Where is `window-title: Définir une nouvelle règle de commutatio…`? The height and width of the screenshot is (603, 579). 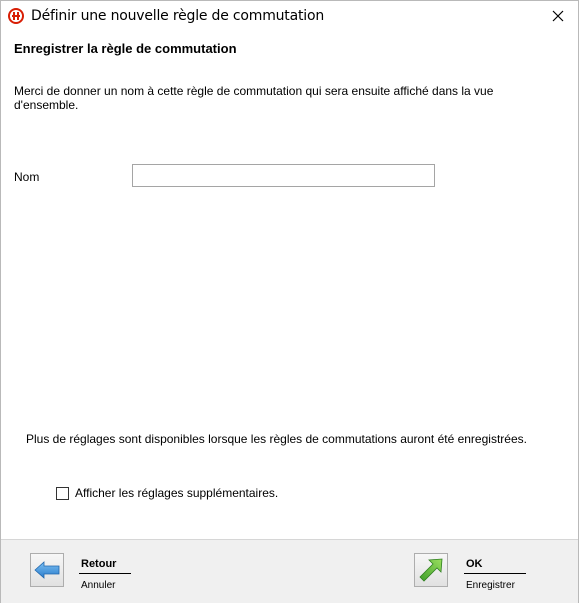 window-title: Définir une nouvelle règle de commutatio… is located at coordinates (177, 16).